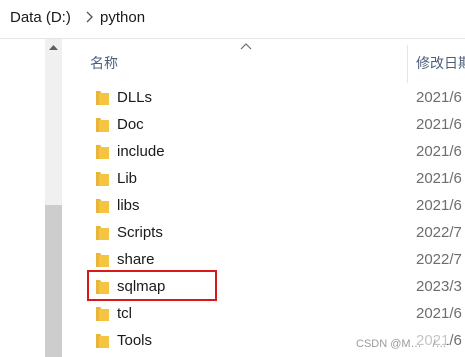 The image size is (465, 357). Describe the element at coordinates (263, 153) in the screenshot. I see `list-item: include 2021/6` at that location.